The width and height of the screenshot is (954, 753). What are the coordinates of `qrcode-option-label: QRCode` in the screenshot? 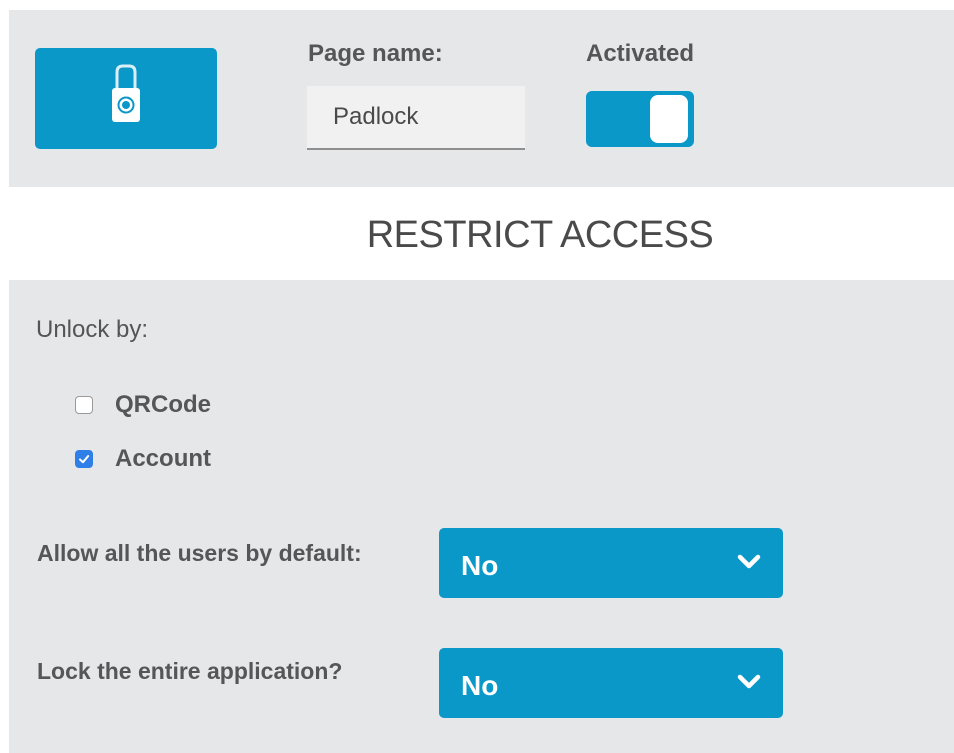 It's located at (163, 404).